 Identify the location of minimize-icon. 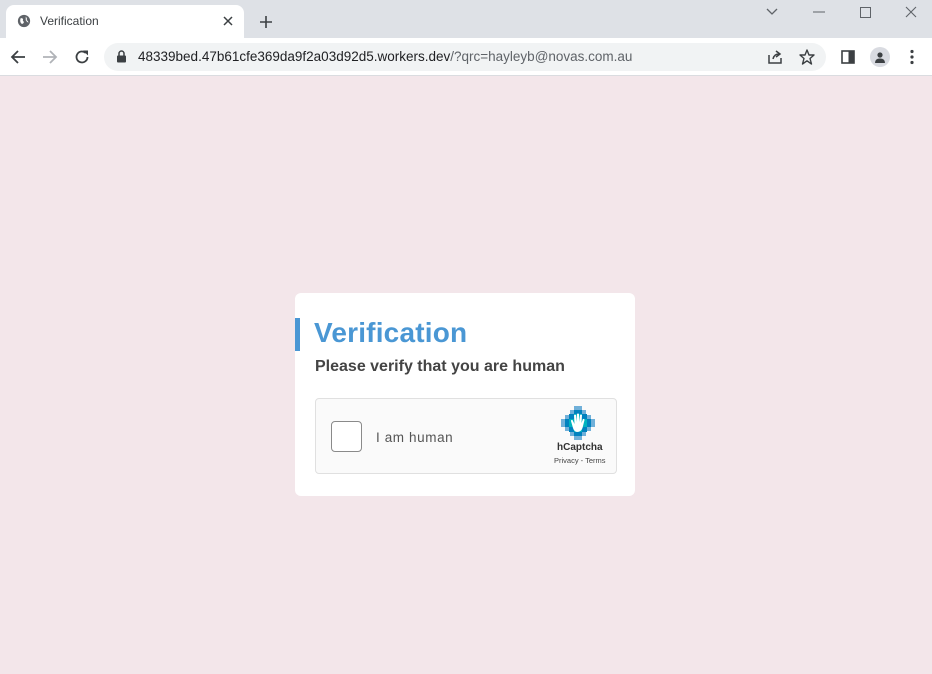
(819, 12).